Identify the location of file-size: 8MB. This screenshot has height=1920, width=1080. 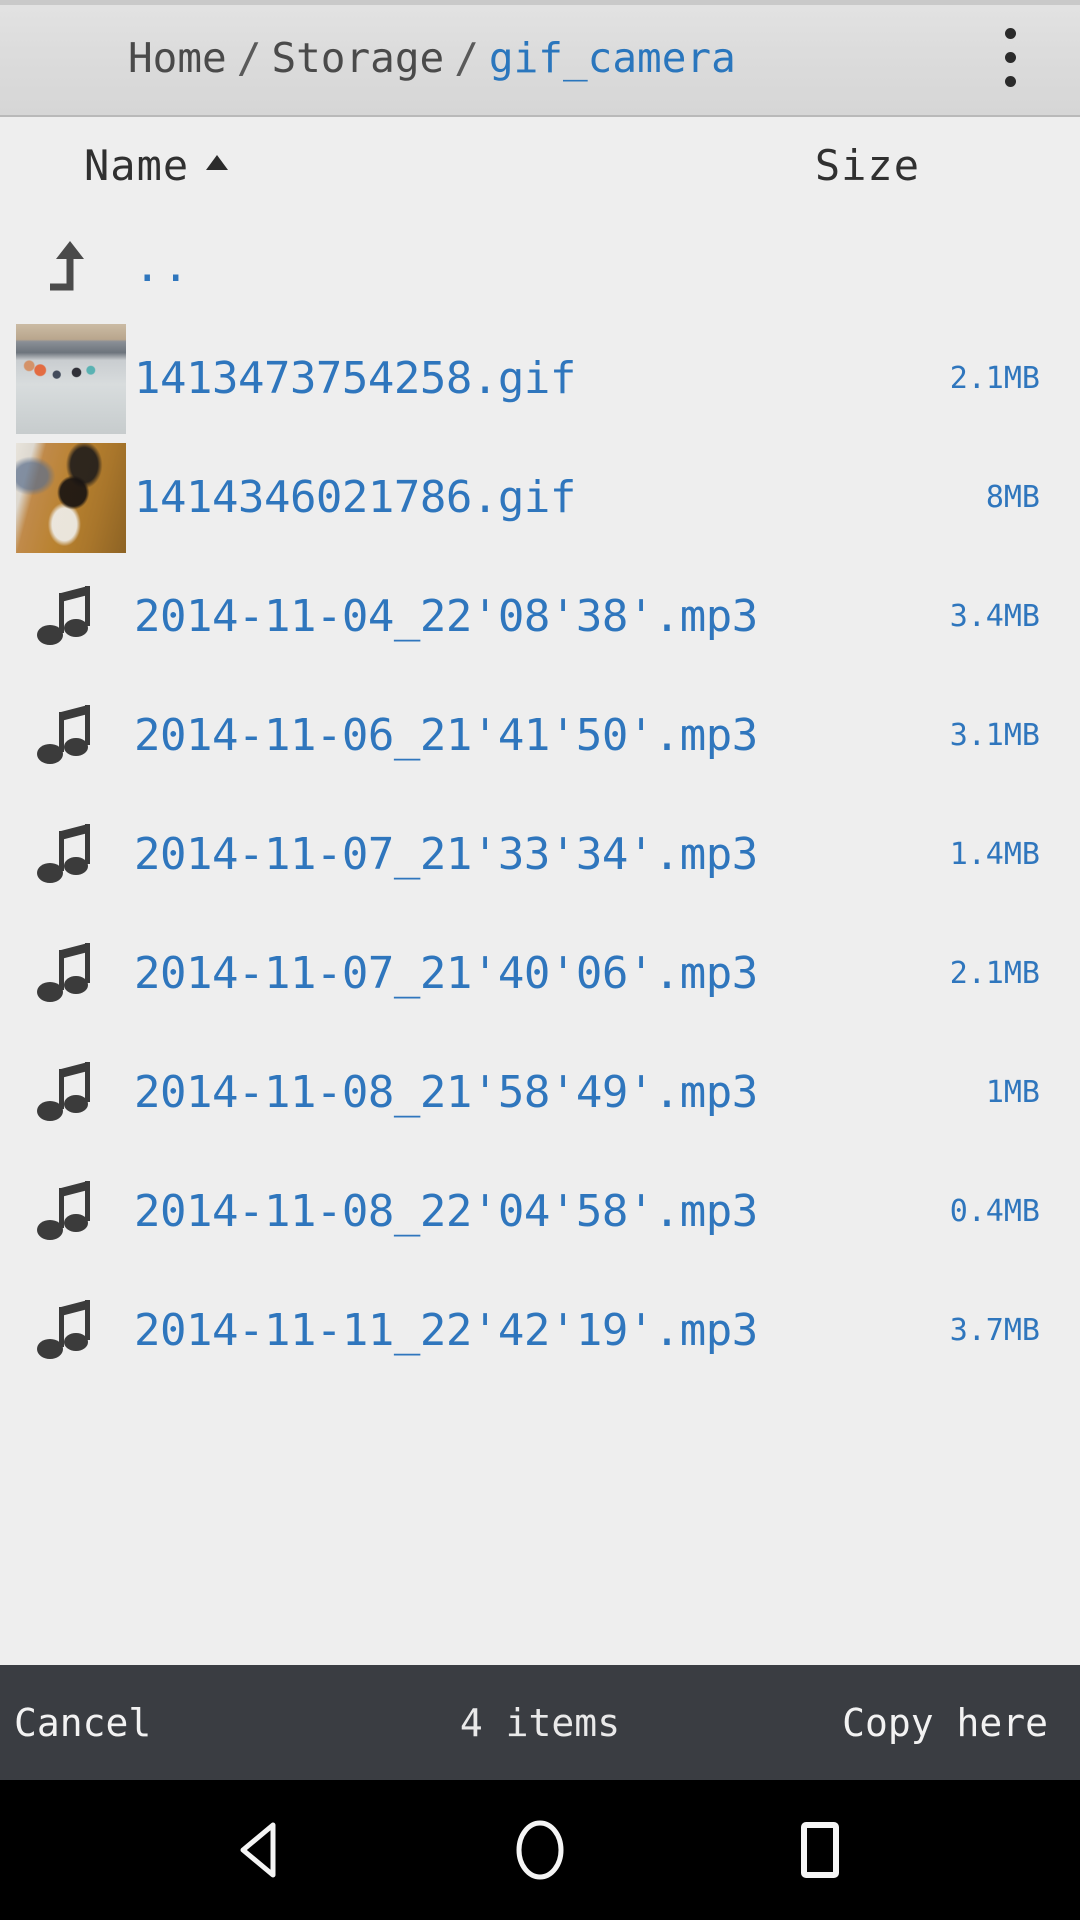
(1012, 497).